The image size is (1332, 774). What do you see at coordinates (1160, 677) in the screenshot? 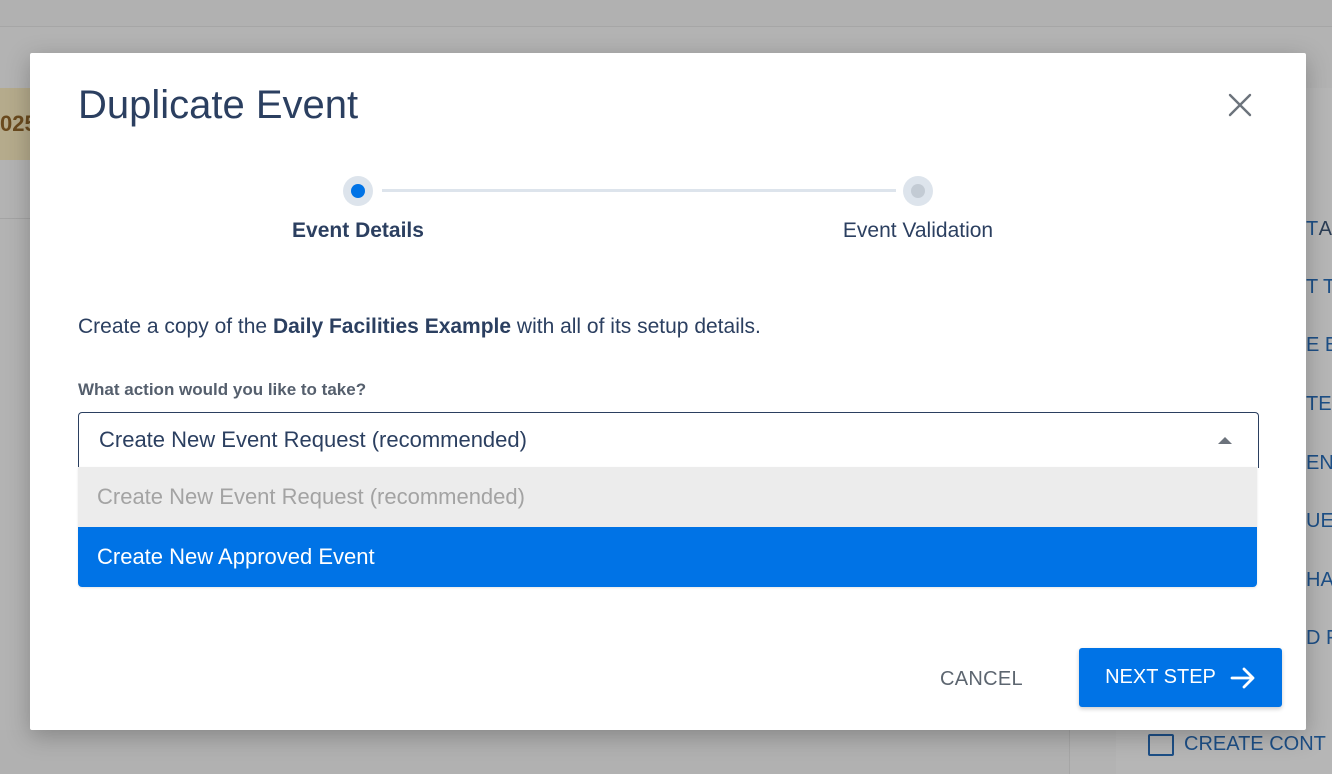
I see `next-step-label: NEXT STEP` at bounding box center [1160, 677].